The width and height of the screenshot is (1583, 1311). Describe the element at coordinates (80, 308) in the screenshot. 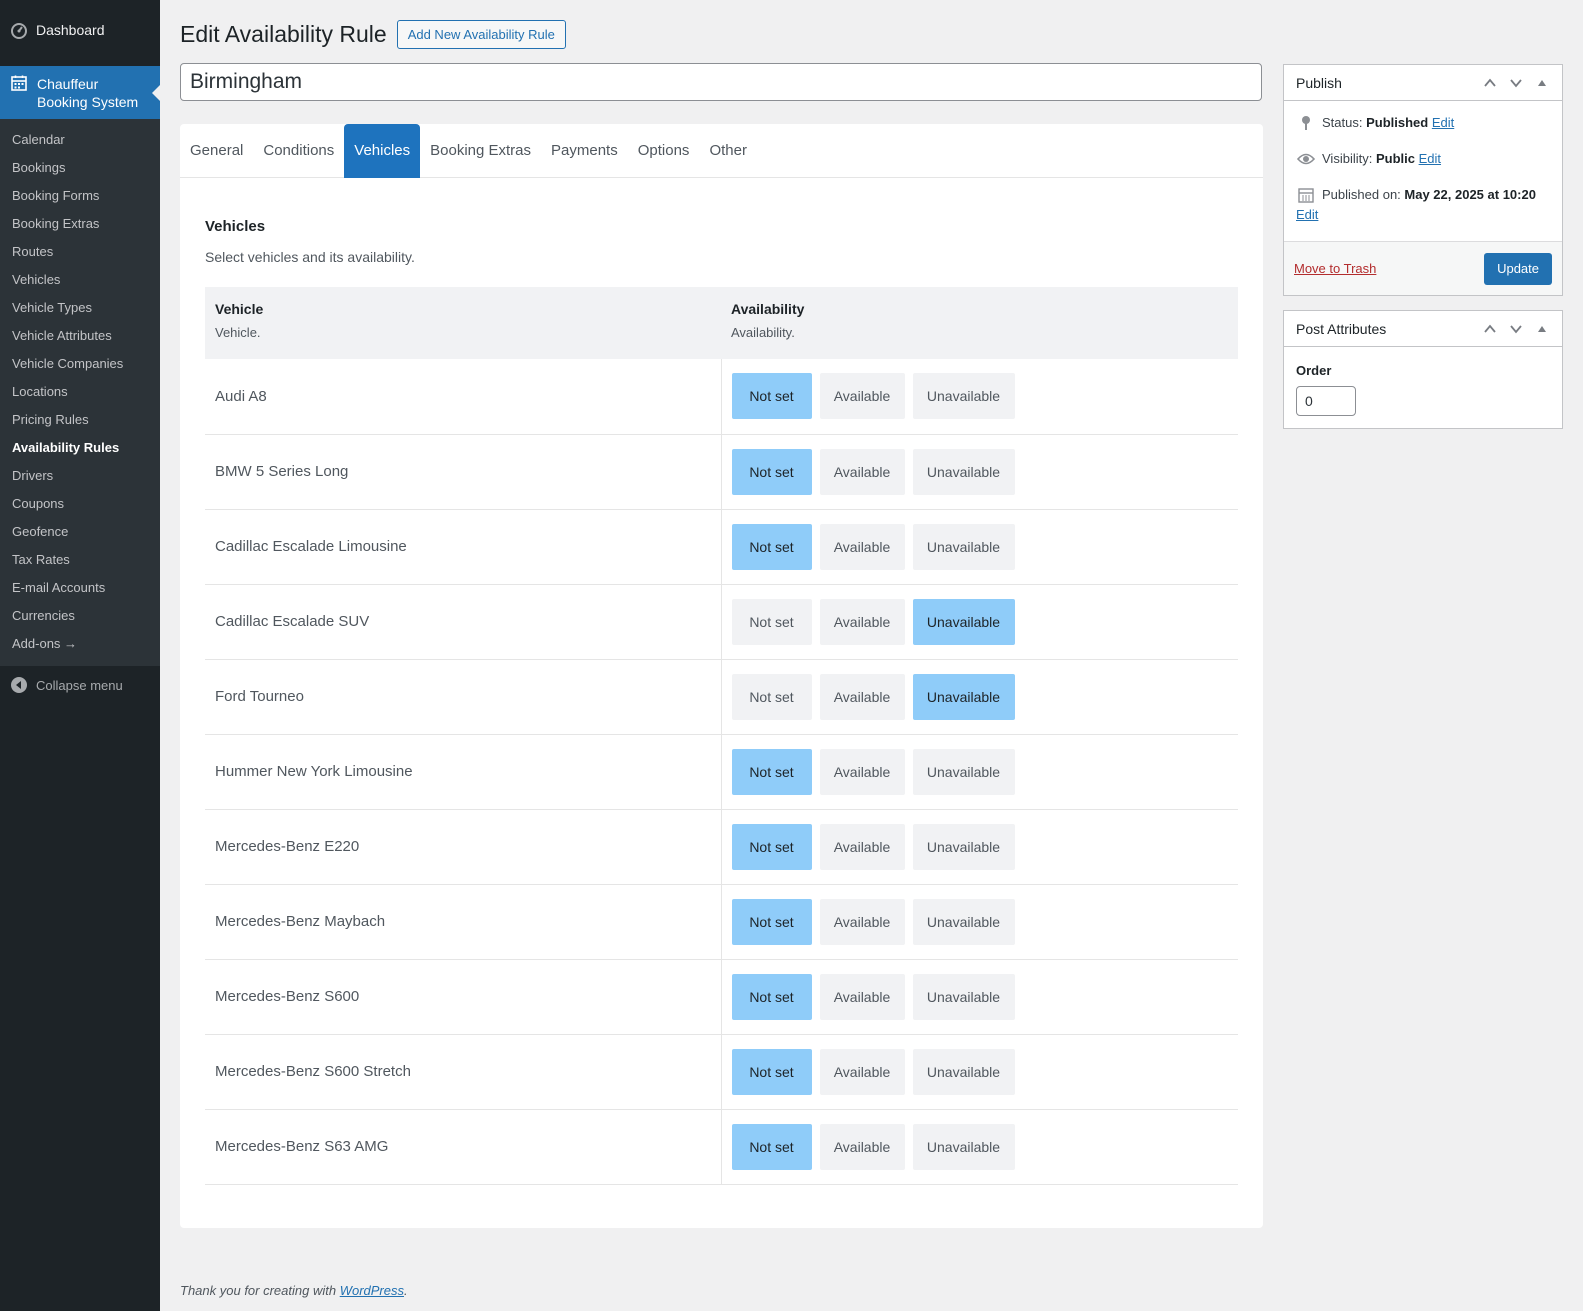

I see `sidebar-item-vehicle-types: Vehicle Types` at that location.